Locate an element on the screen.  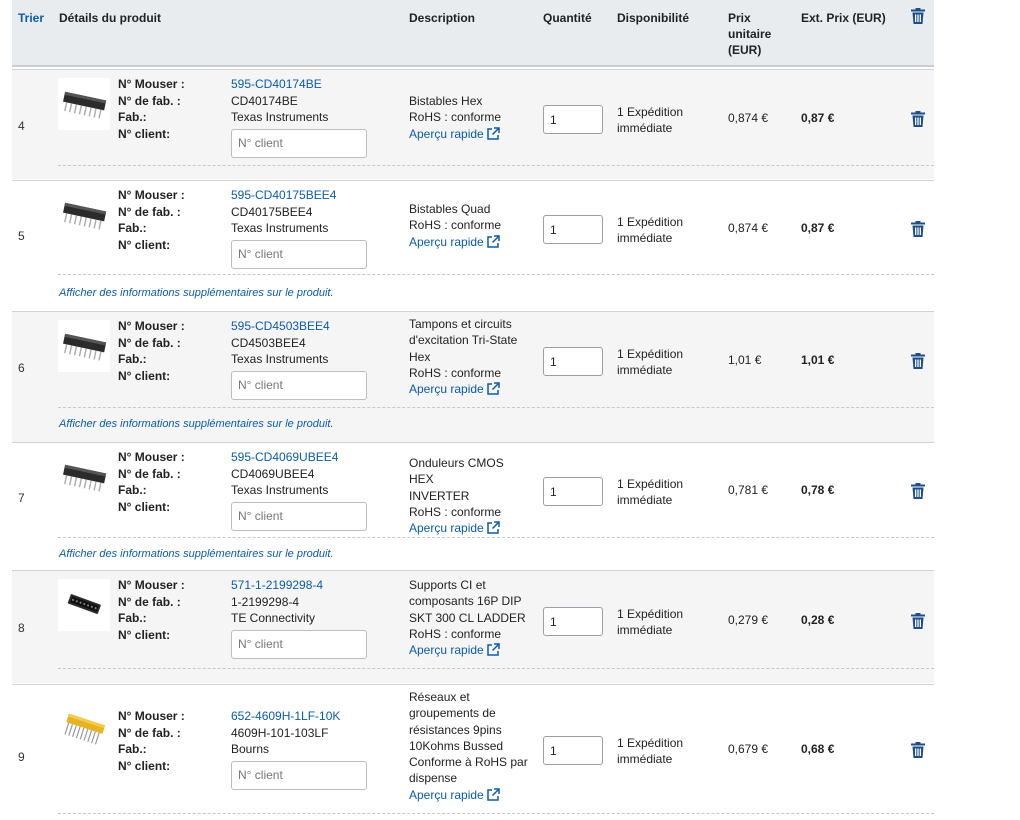
mouser-part-link: 652-4609H-1LF-10K is located at coordinates (299, 716).